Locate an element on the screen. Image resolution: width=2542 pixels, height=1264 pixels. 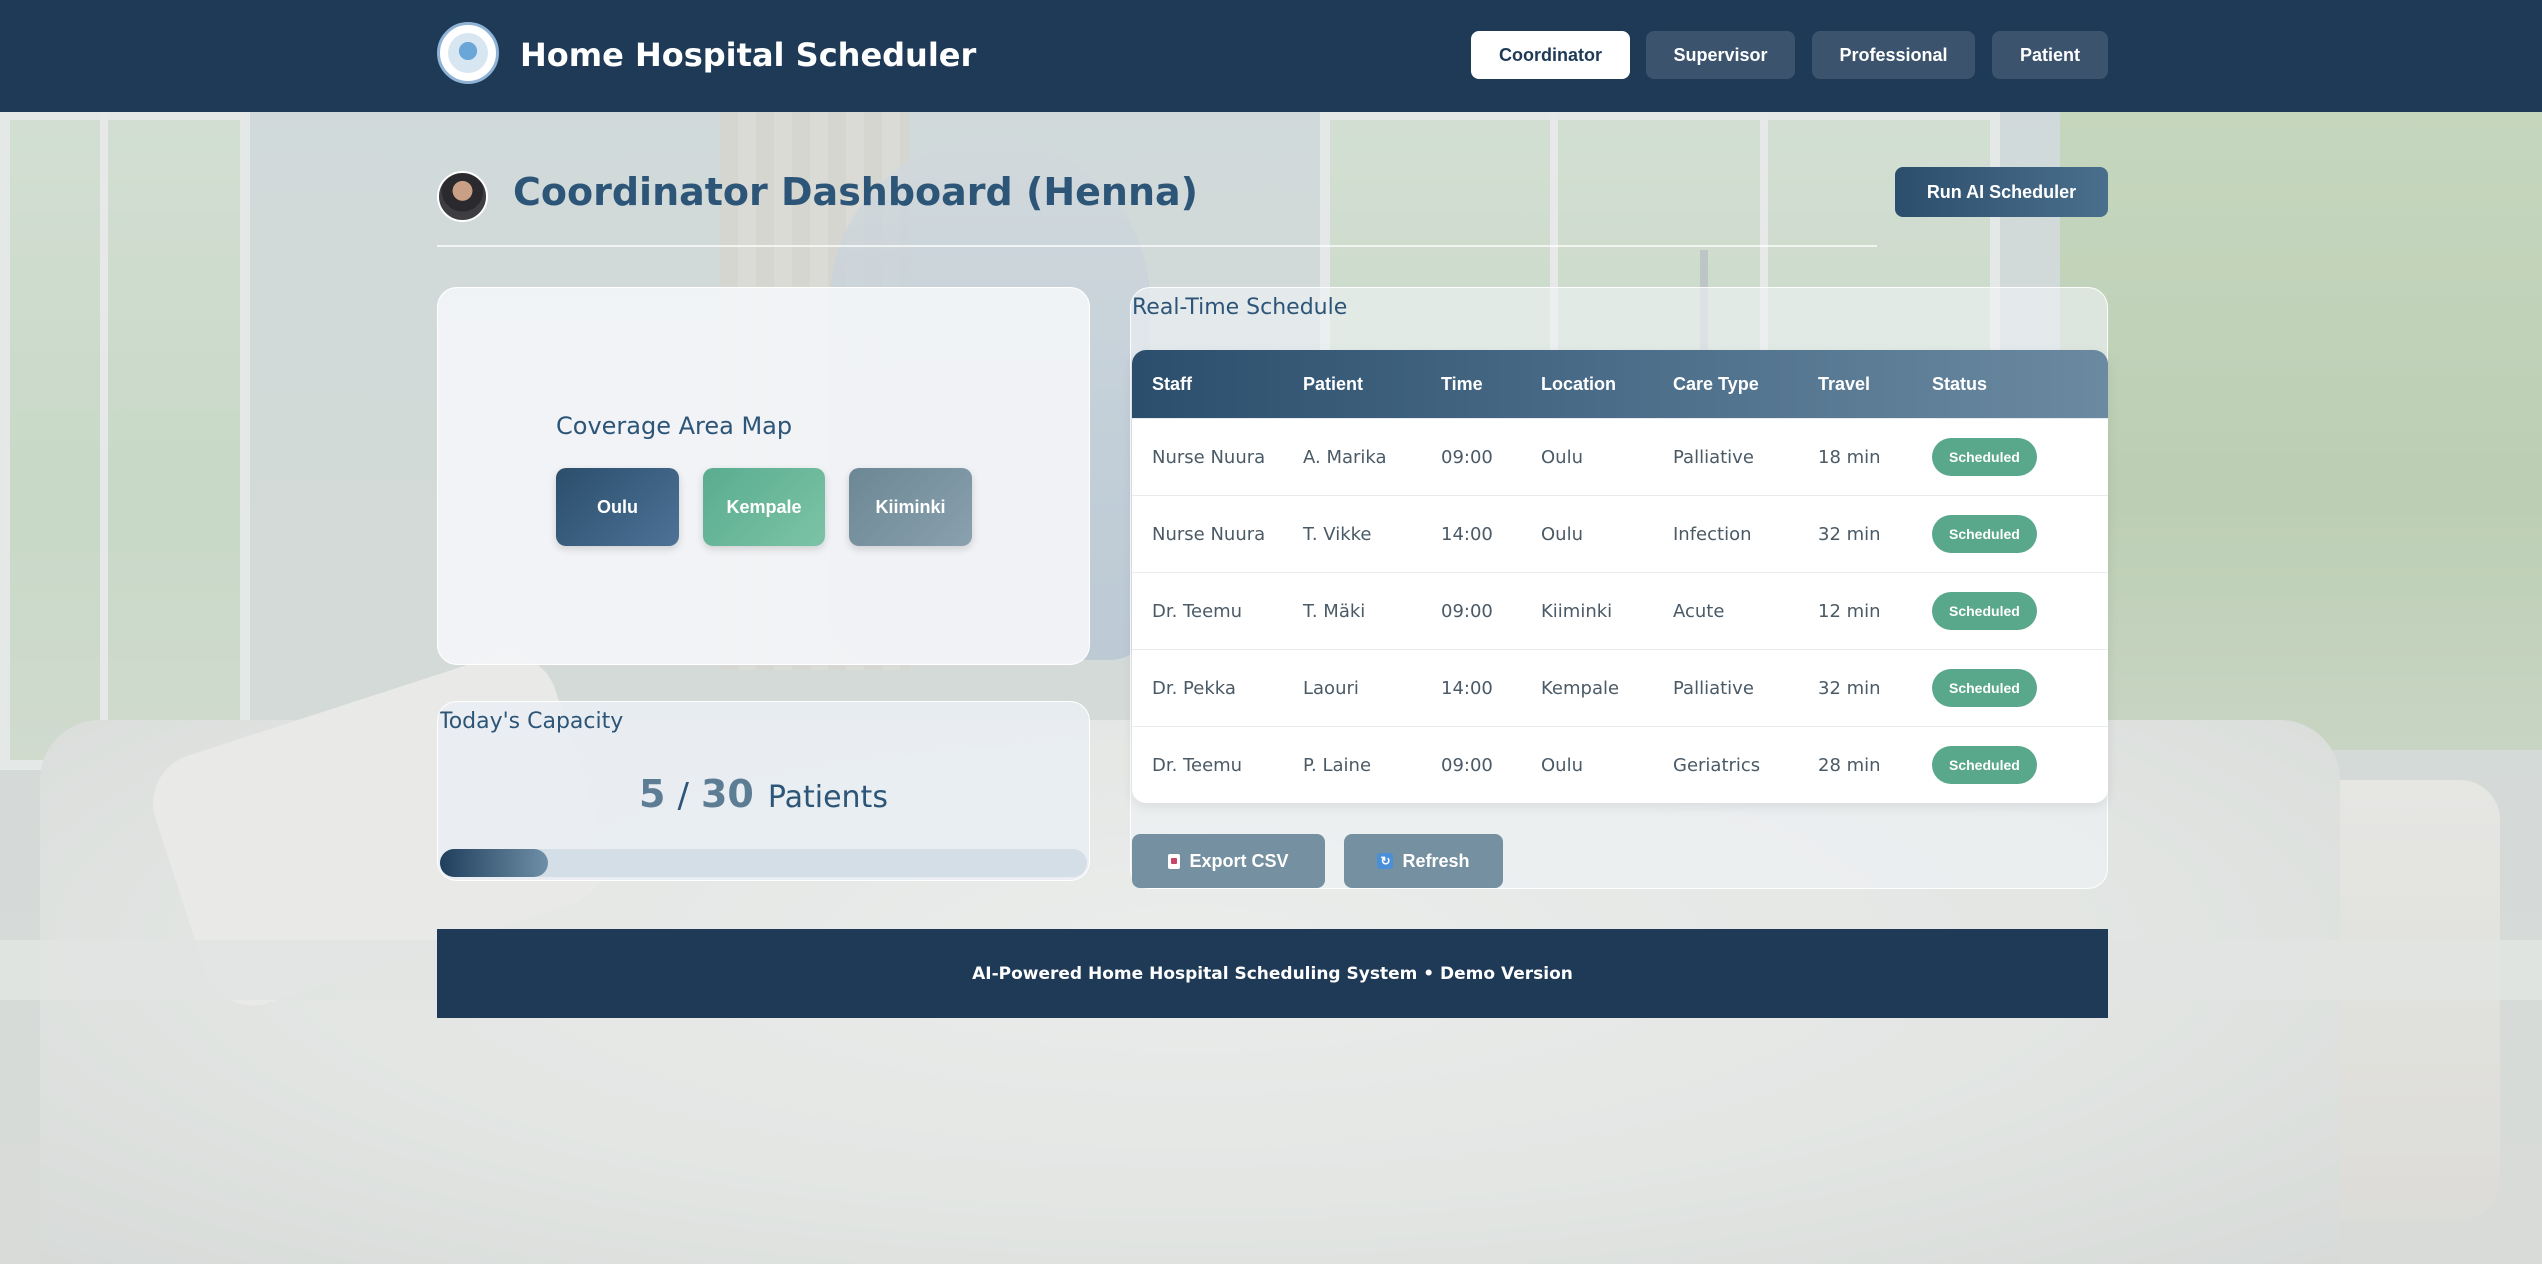
page-title: Coordinator Dashboard (Henna) is located at coordinates (856, 192).